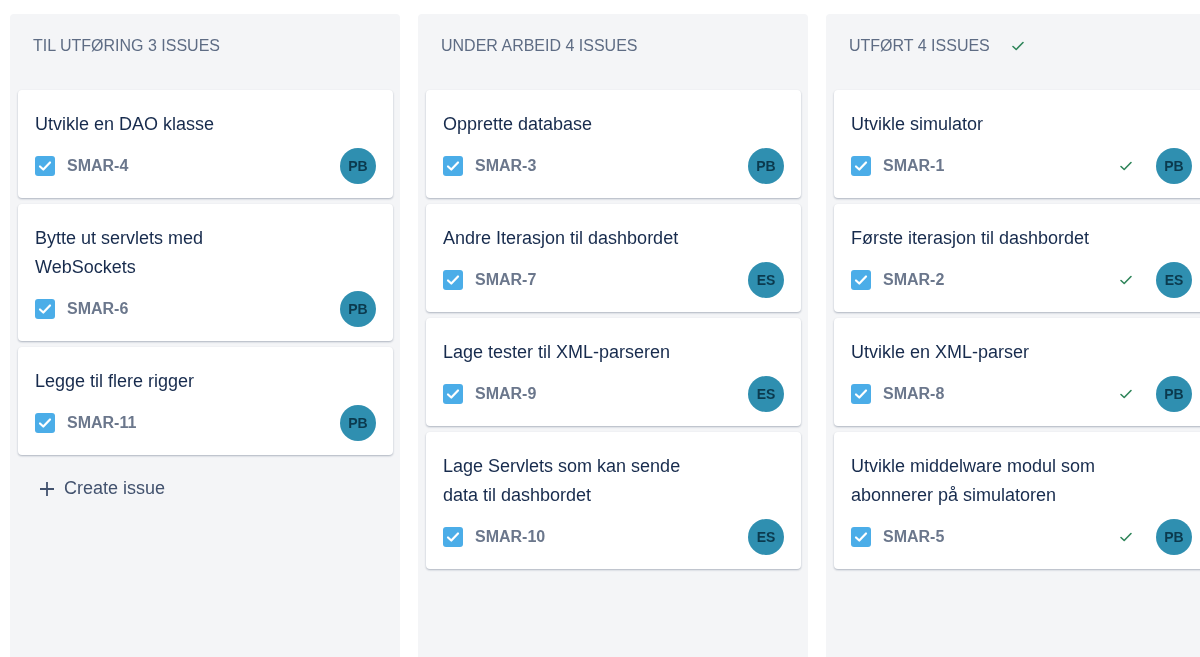 The image size is (1200, 657). I want to click on issue-key: SMAR-3, so click(600, 166).